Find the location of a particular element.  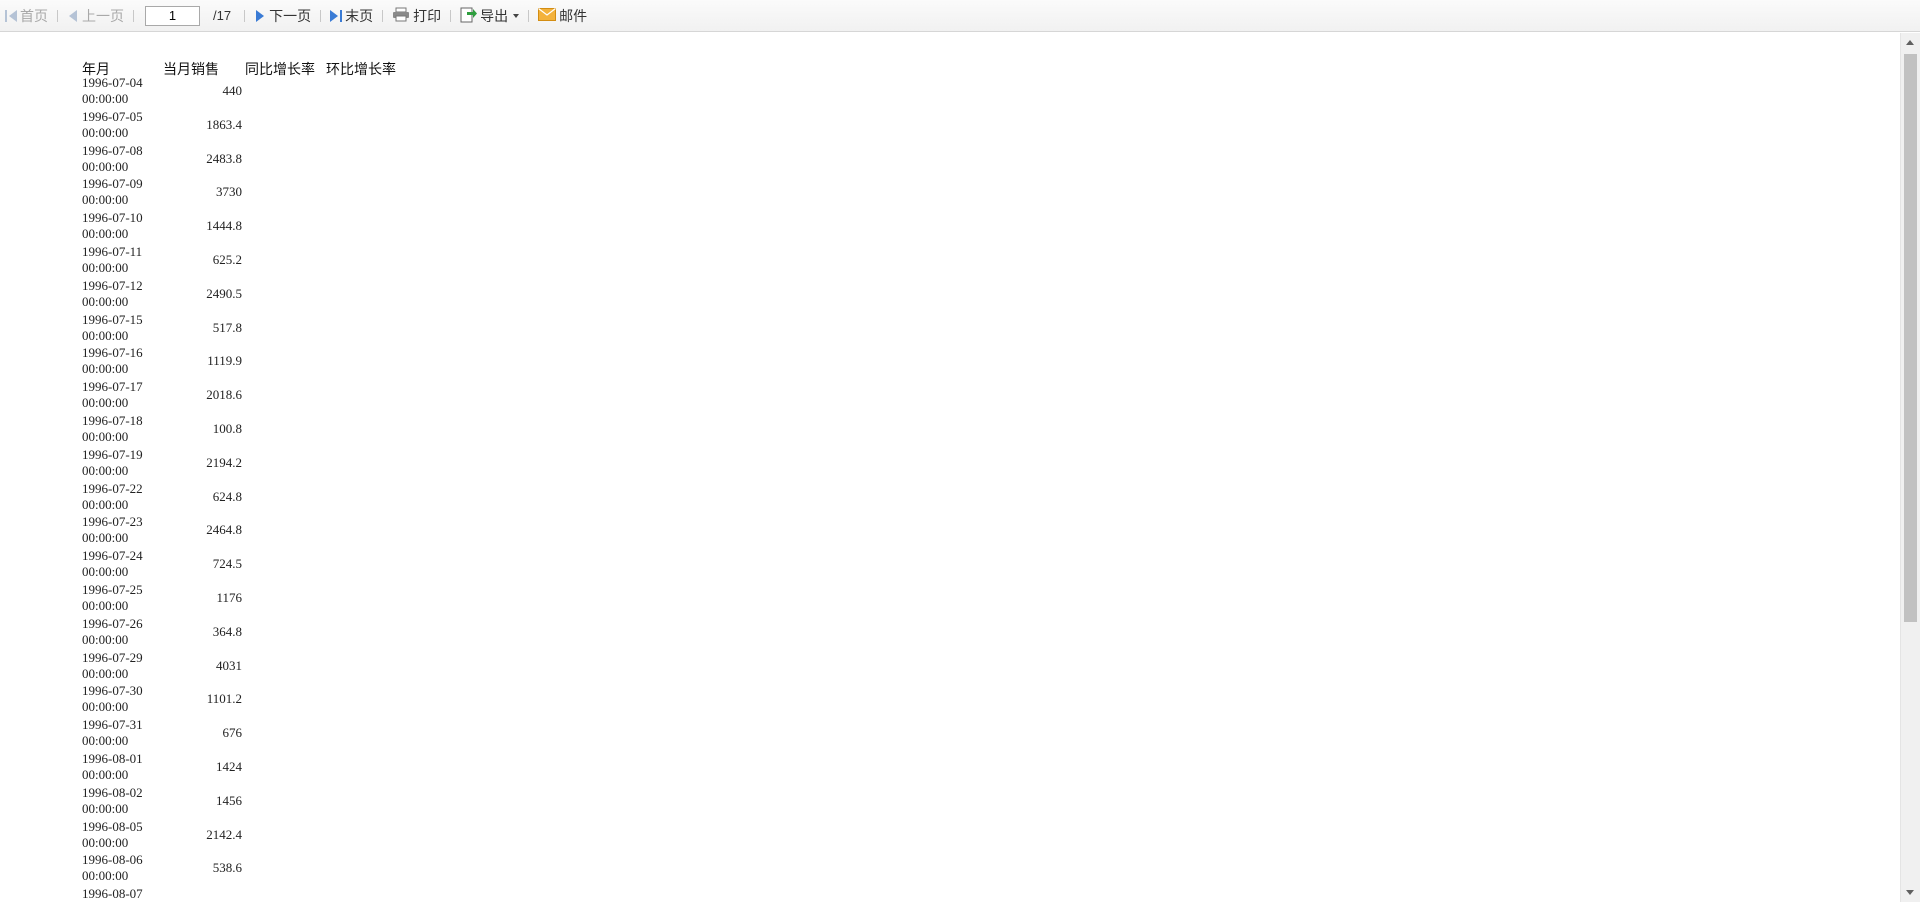

row-sales-value: 2194.2 is located at coordinates (224, 462).